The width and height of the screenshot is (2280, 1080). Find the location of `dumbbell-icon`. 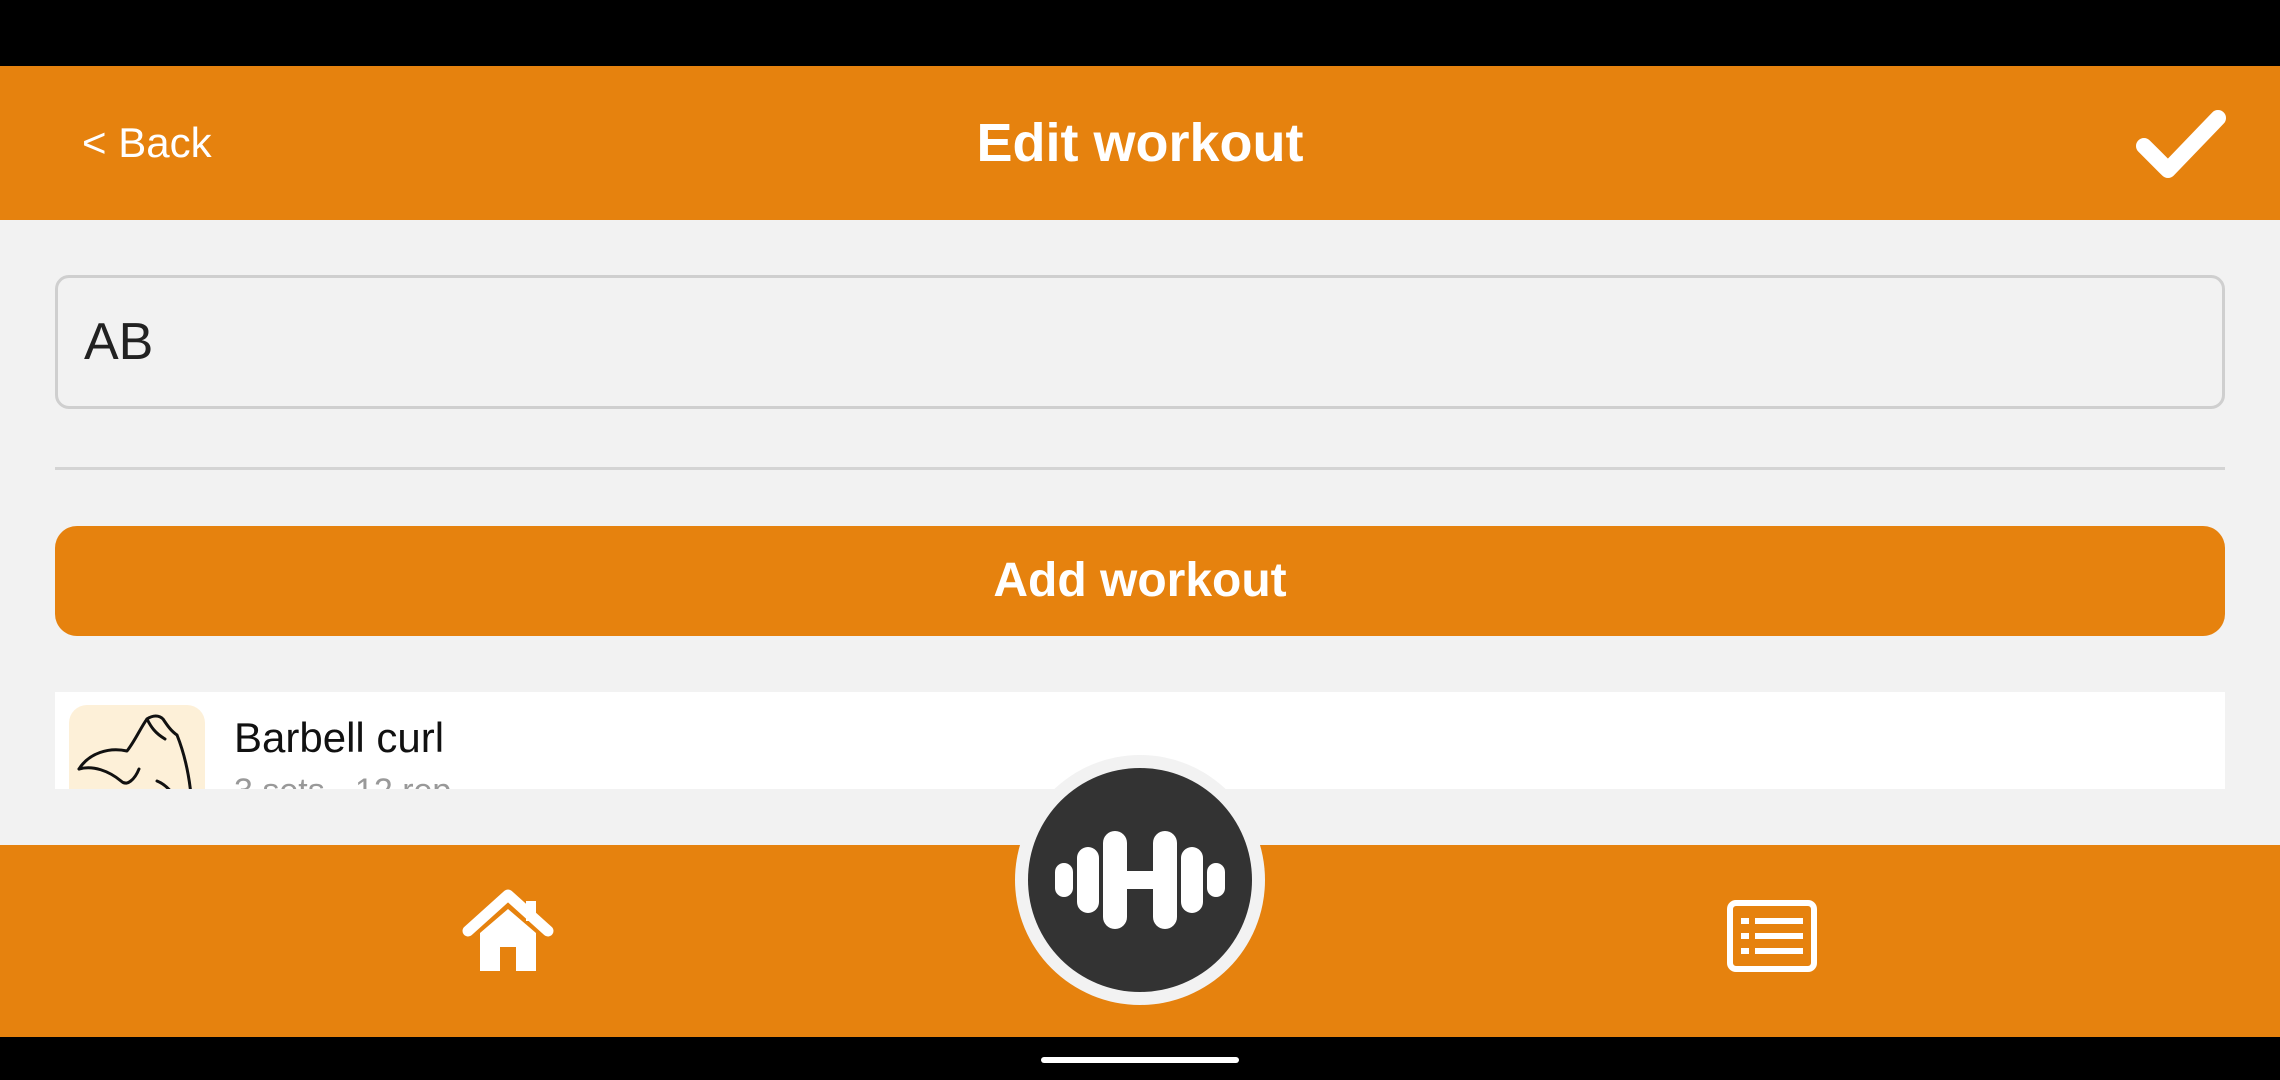

dumbbell-icon is located at coordinates (1140, 880).